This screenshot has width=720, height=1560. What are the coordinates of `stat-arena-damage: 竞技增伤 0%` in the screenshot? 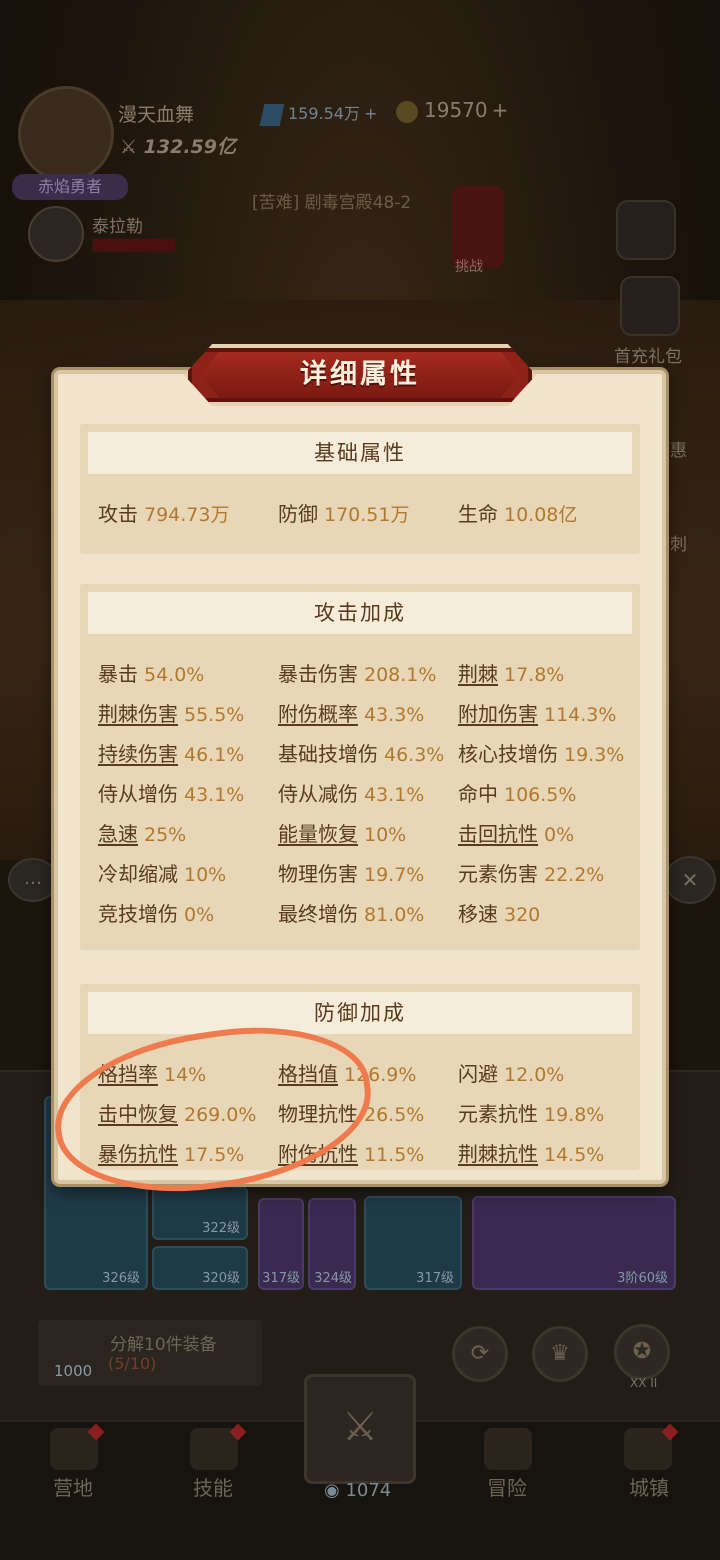 It's located at (156, 914).